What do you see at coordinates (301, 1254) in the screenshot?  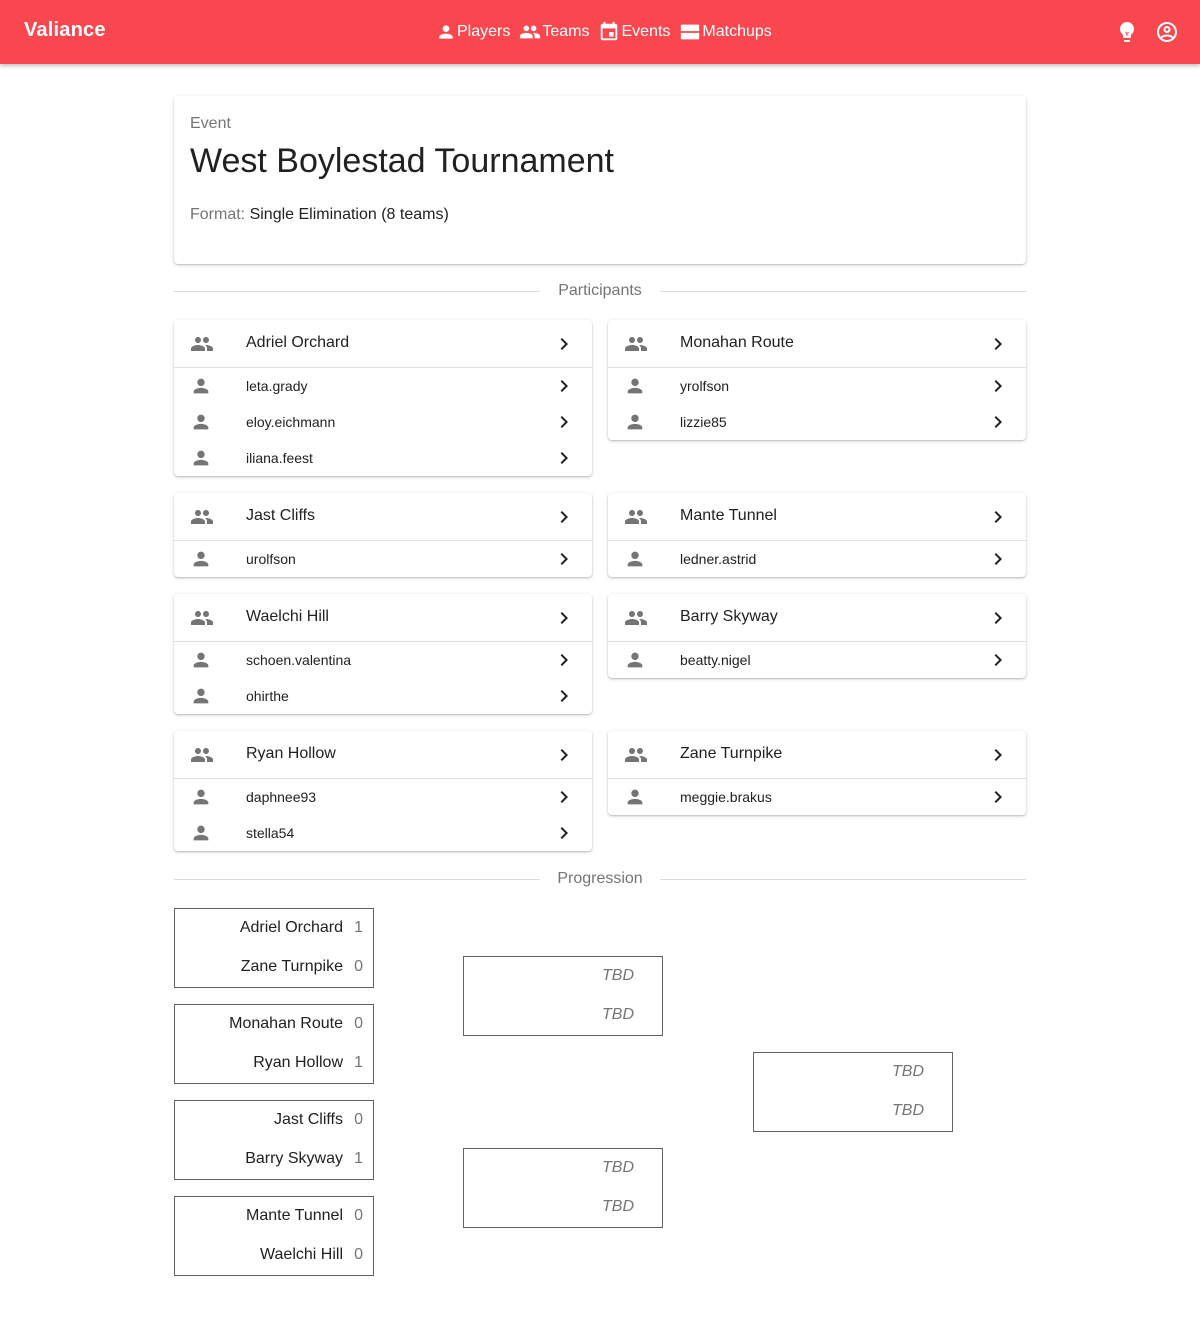 I see `match-team: Waelchi Hill` at bounding box center [301, 1254].